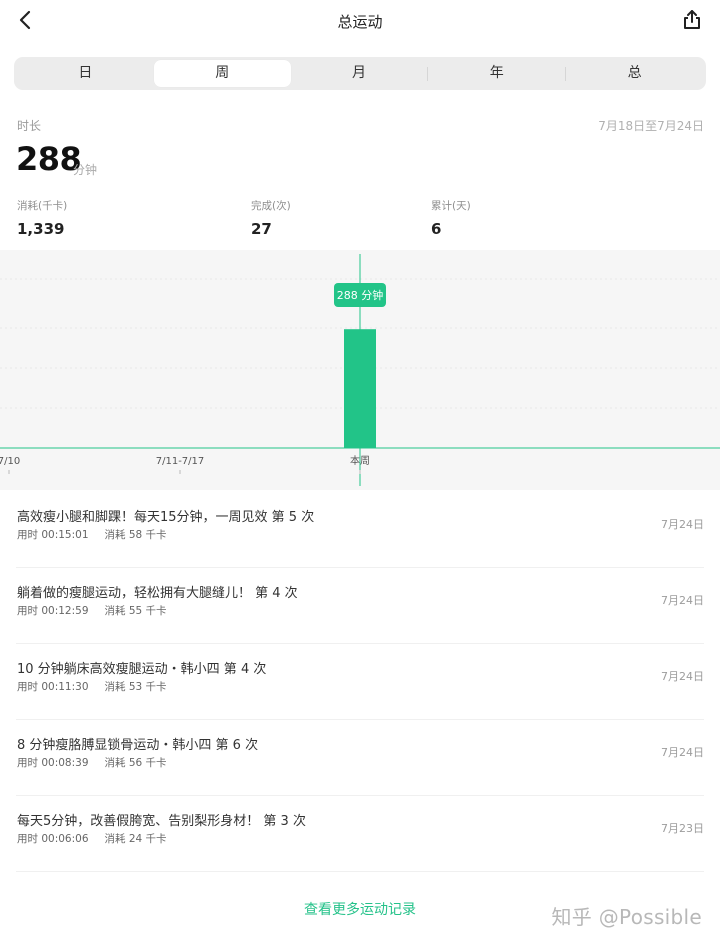  Describe the element at coordinates (261, 229) in the screenshot. I see `stat-value: 27` at that location.